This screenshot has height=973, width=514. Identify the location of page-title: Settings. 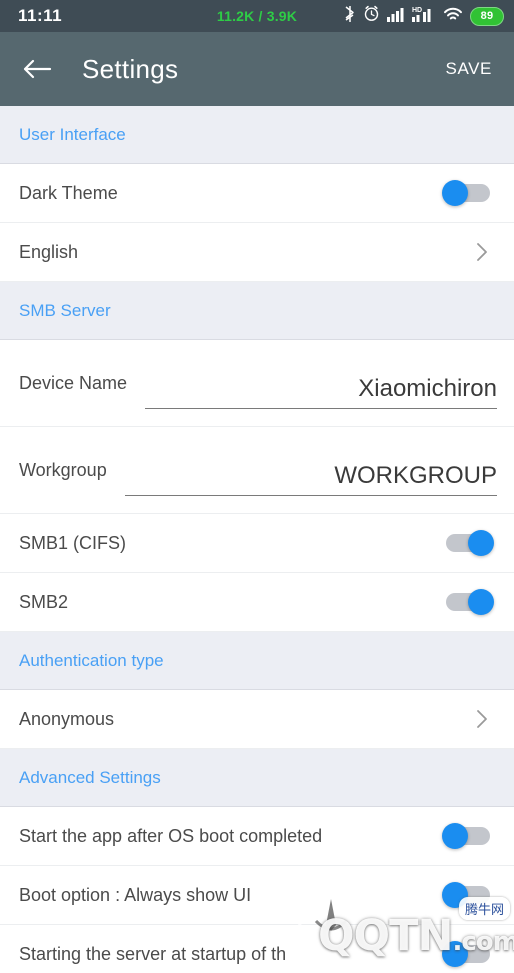
(130, 68).